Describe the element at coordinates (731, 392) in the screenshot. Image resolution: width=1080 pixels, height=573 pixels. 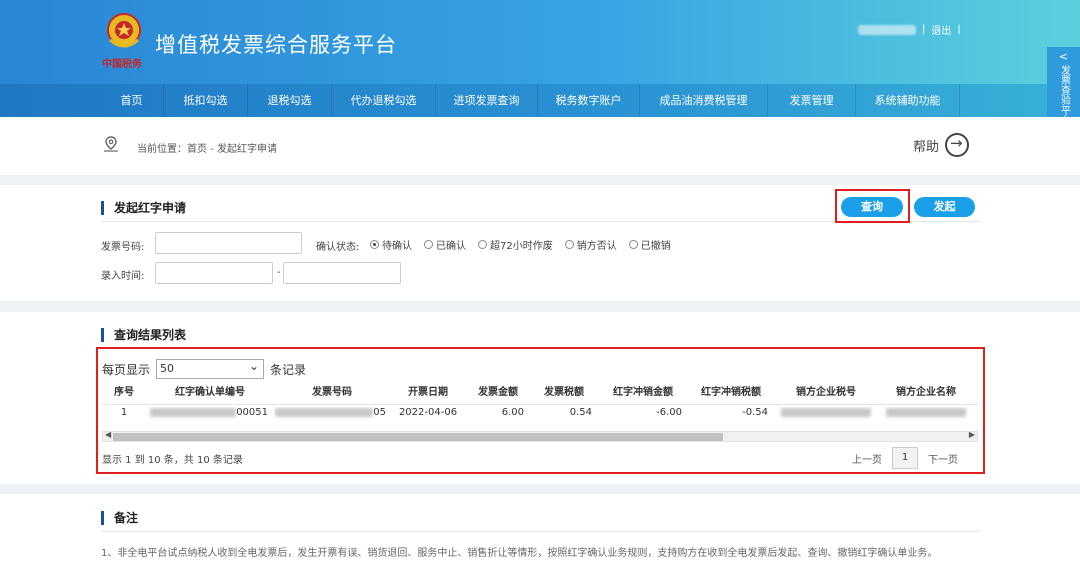
I see `col-header-red-tax: 红字冲销税额` at that location.